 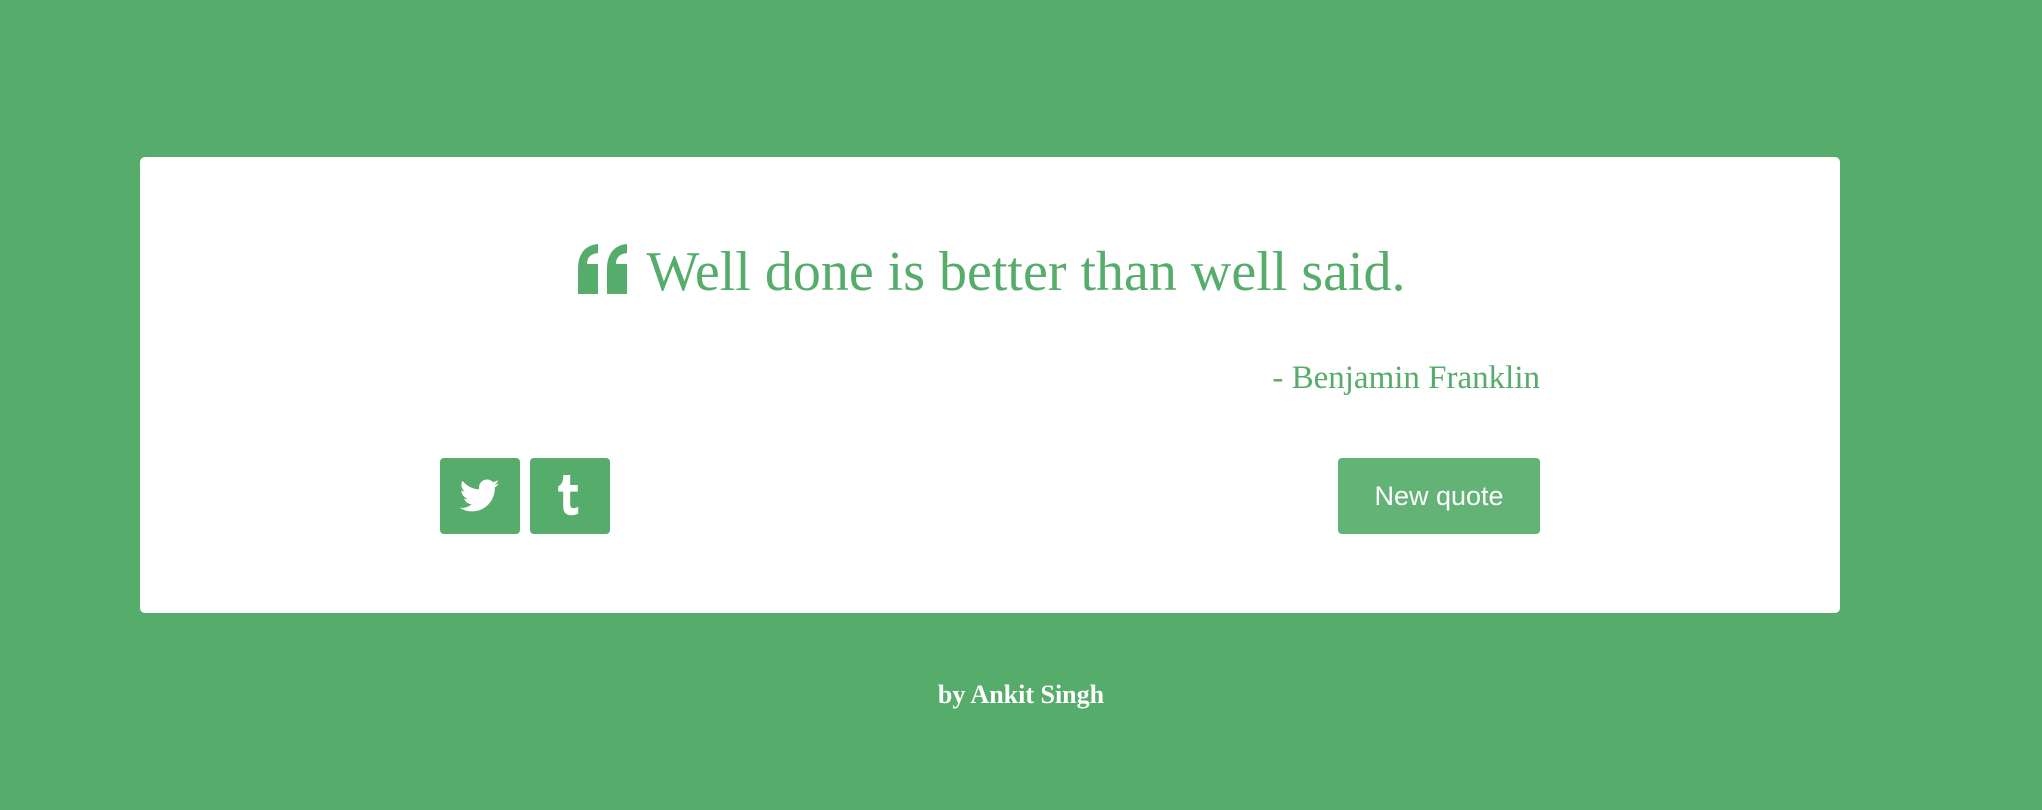 I want to click on author-credit: by Ankit Singh, so click(x=1021, y=694).